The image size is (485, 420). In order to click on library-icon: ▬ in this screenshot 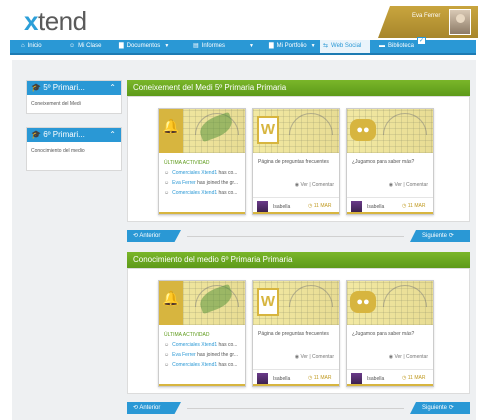, I will do `click(382, 46)`.